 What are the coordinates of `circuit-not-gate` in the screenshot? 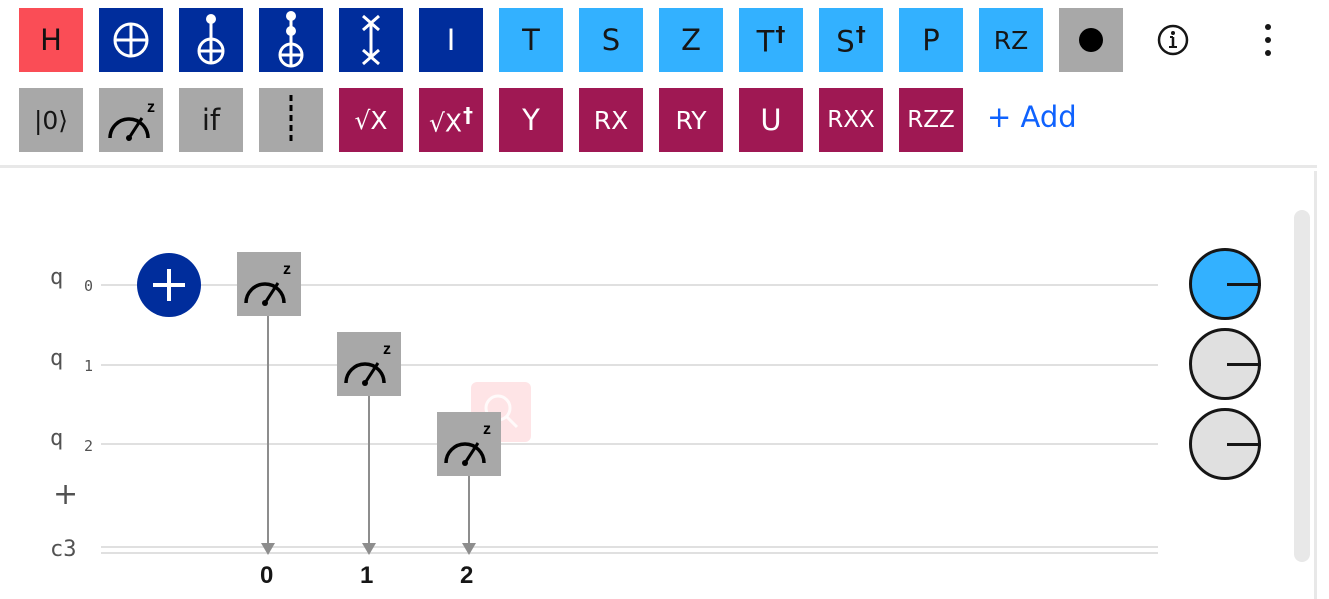 It's located at (169, 285).